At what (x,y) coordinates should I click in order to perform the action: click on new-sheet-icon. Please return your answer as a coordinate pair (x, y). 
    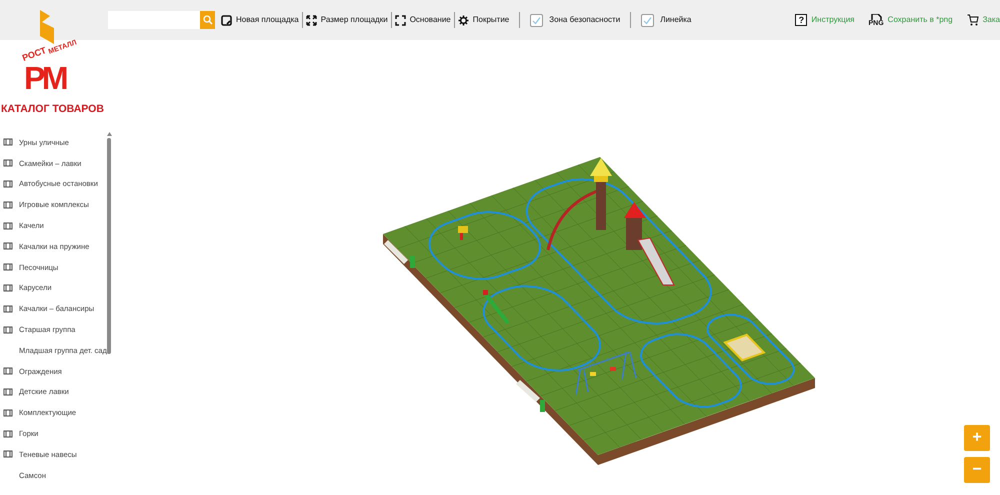
    Looking at the image, I should click on (226, 20).